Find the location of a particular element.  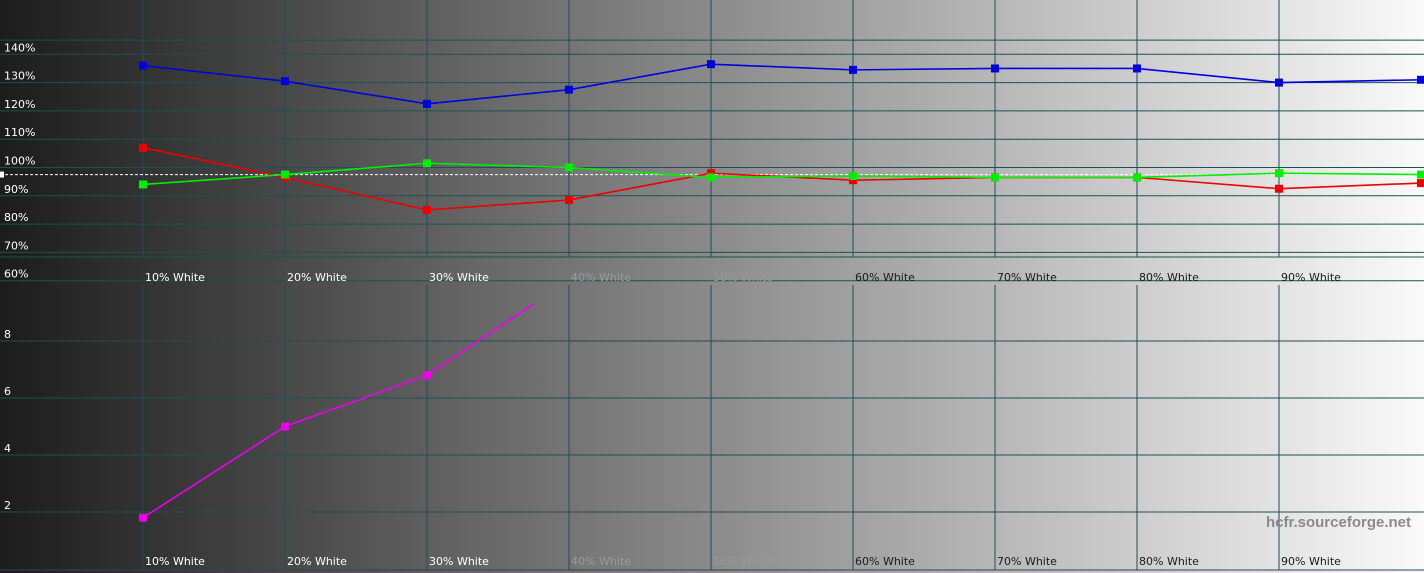

y-tick-label: 4 is located at coordinates (7, 448).